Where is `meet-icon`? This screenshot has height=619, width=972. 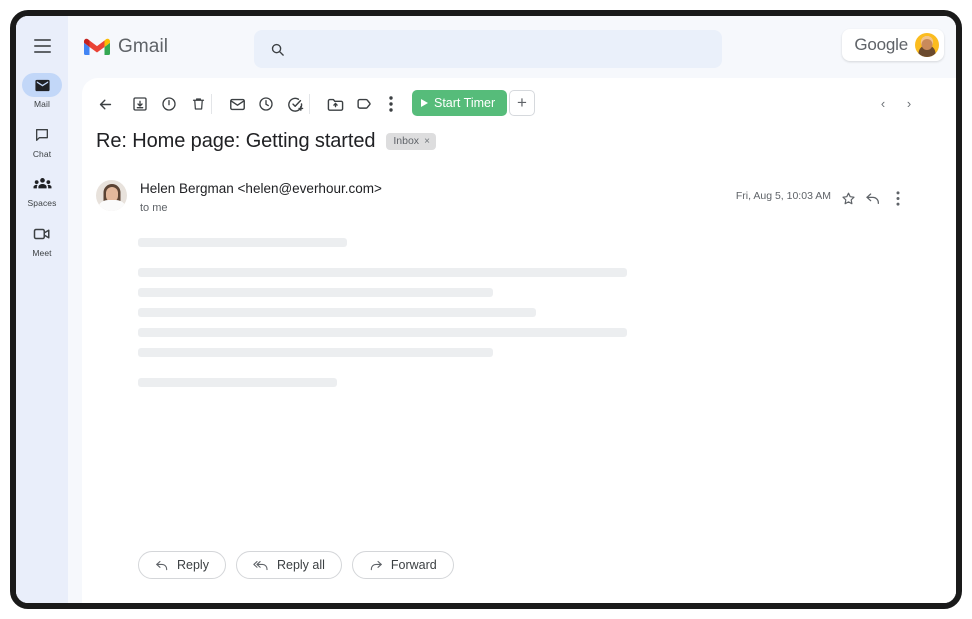 meet-icon is located at coordinates (42, 234).